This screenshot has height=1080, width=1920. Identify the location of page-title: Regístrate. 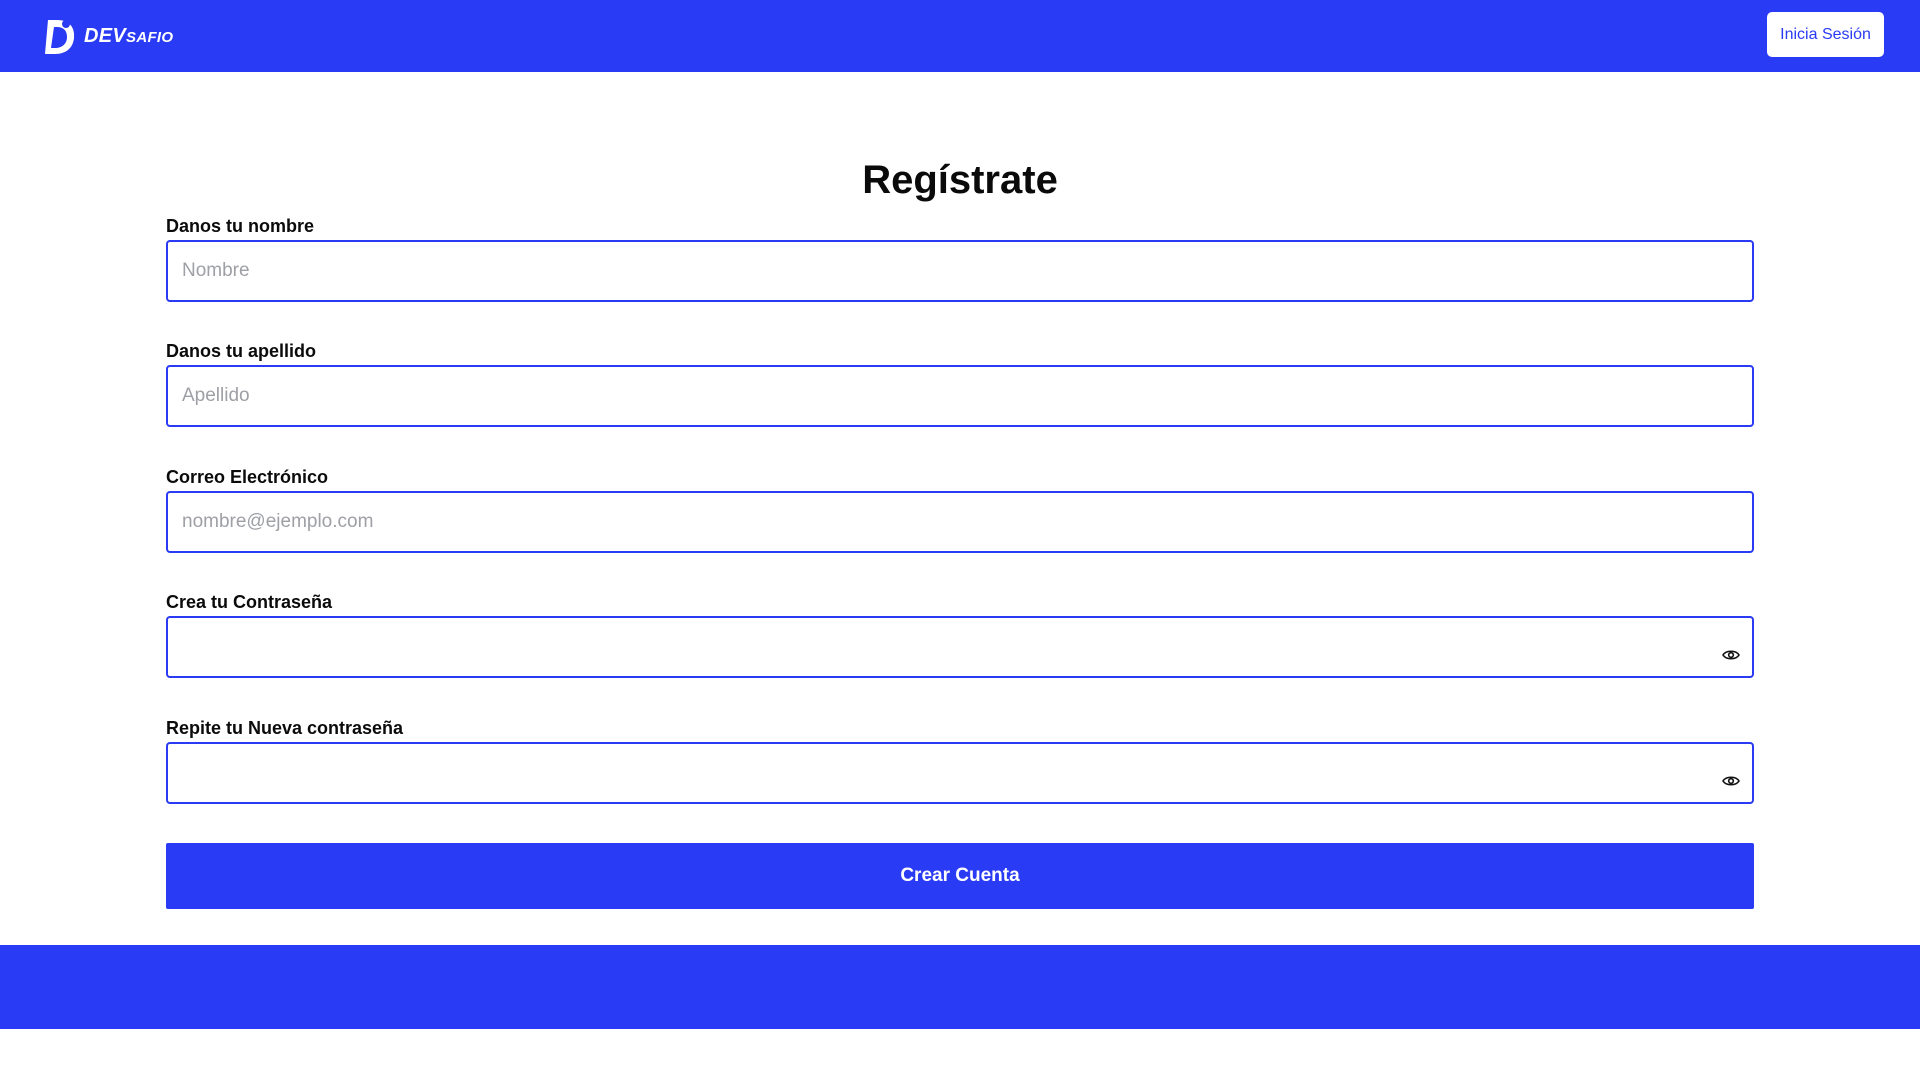
(960, 180).